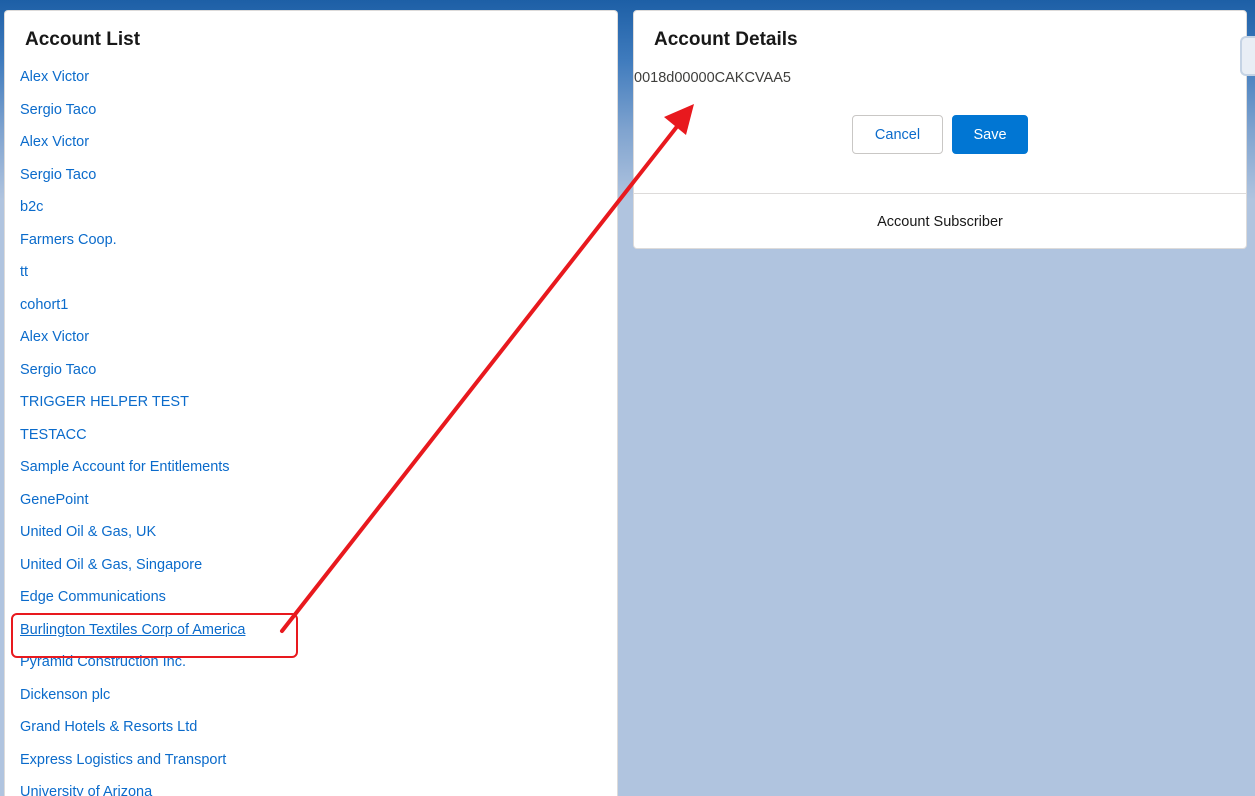 This screenshot has width=1255, height=796. I want to click on account-list-title: Account List, so click(83, 39).